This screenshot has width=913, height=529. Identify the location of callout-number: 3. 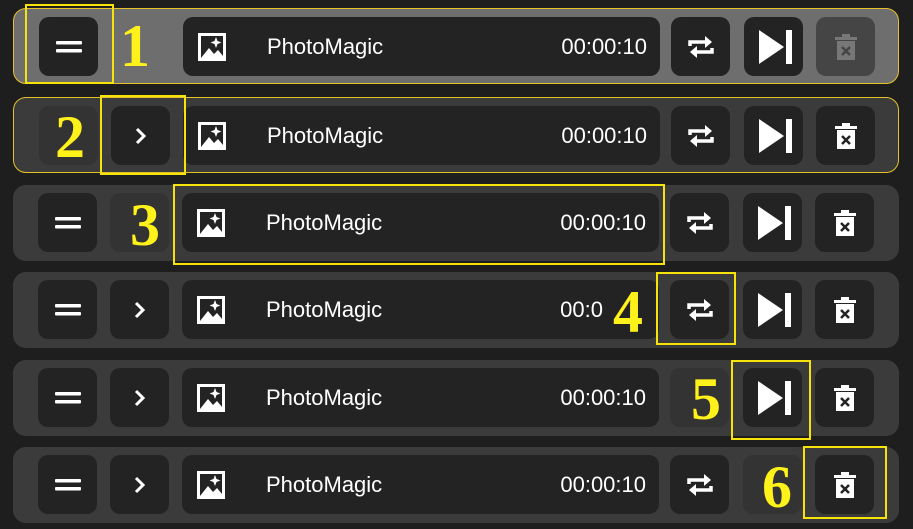
(145, 225).